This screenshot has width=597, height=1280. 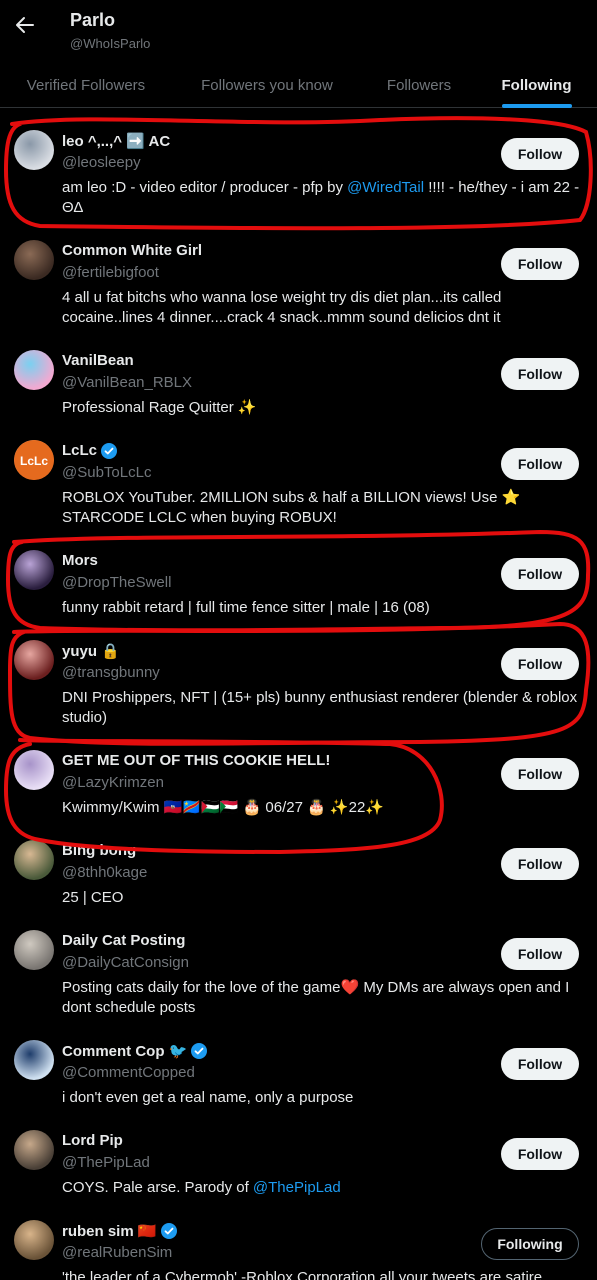 I want to click on user-display-name: Comment Cop 🐦, so click(x=135, y=1051).